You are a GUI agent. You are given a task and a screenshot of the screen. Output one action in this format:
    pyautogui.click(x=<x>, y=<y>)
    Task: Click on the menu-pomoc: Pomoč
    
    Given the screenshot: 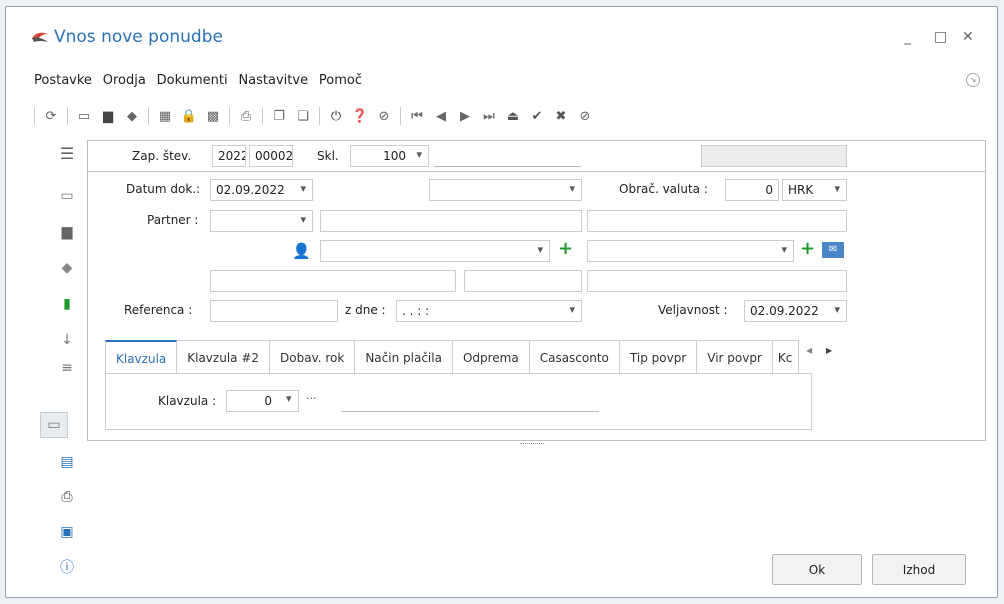 What is the action you would take?
    pyautogui.click(x=340, y=80)
    